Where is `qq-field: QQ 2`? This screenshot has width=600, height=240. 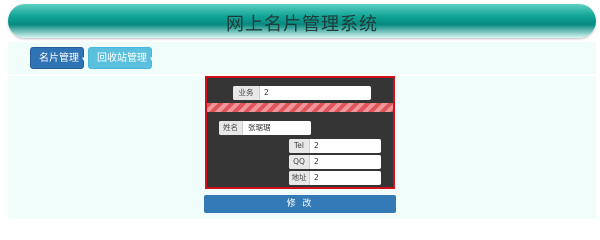
qq-field: QQ 2 is located at coordinates (335, 162).